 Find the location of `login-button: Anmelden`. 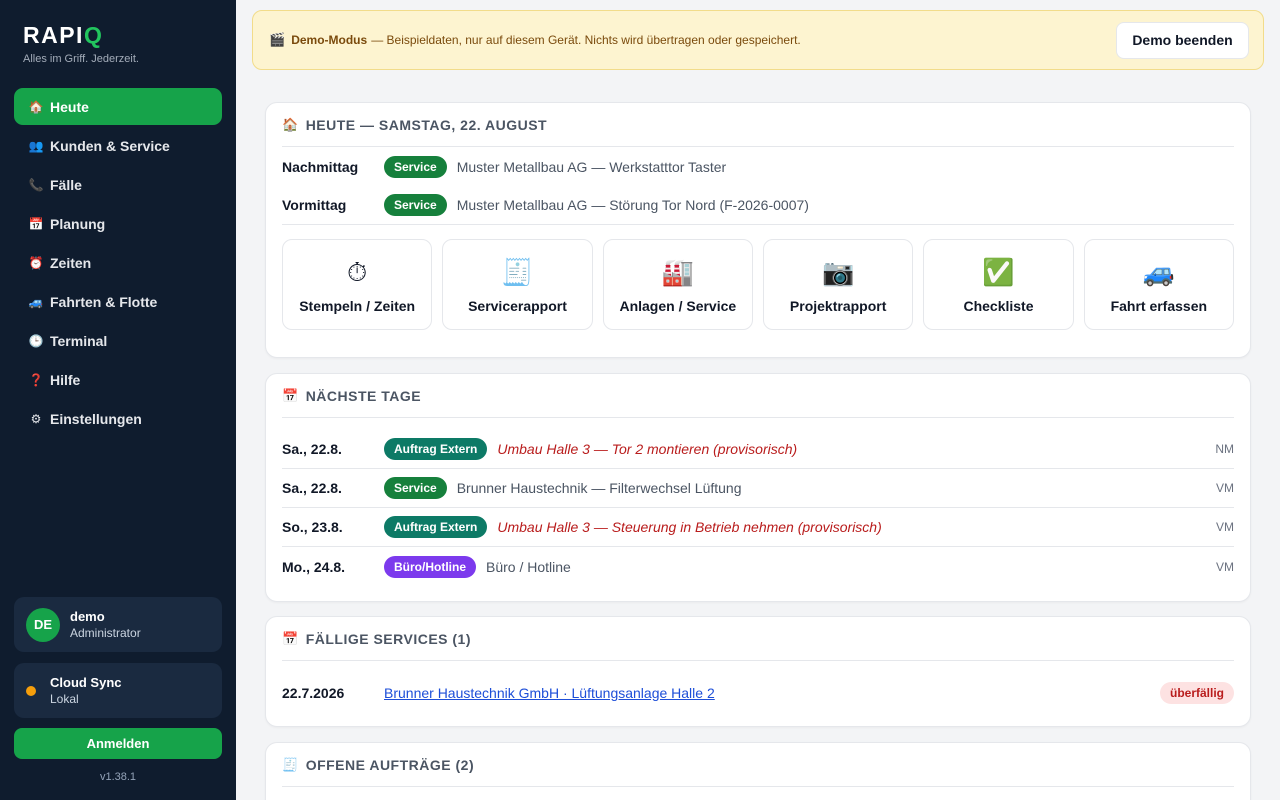

login-button: Anmelden is located at coordinates (118, 743).